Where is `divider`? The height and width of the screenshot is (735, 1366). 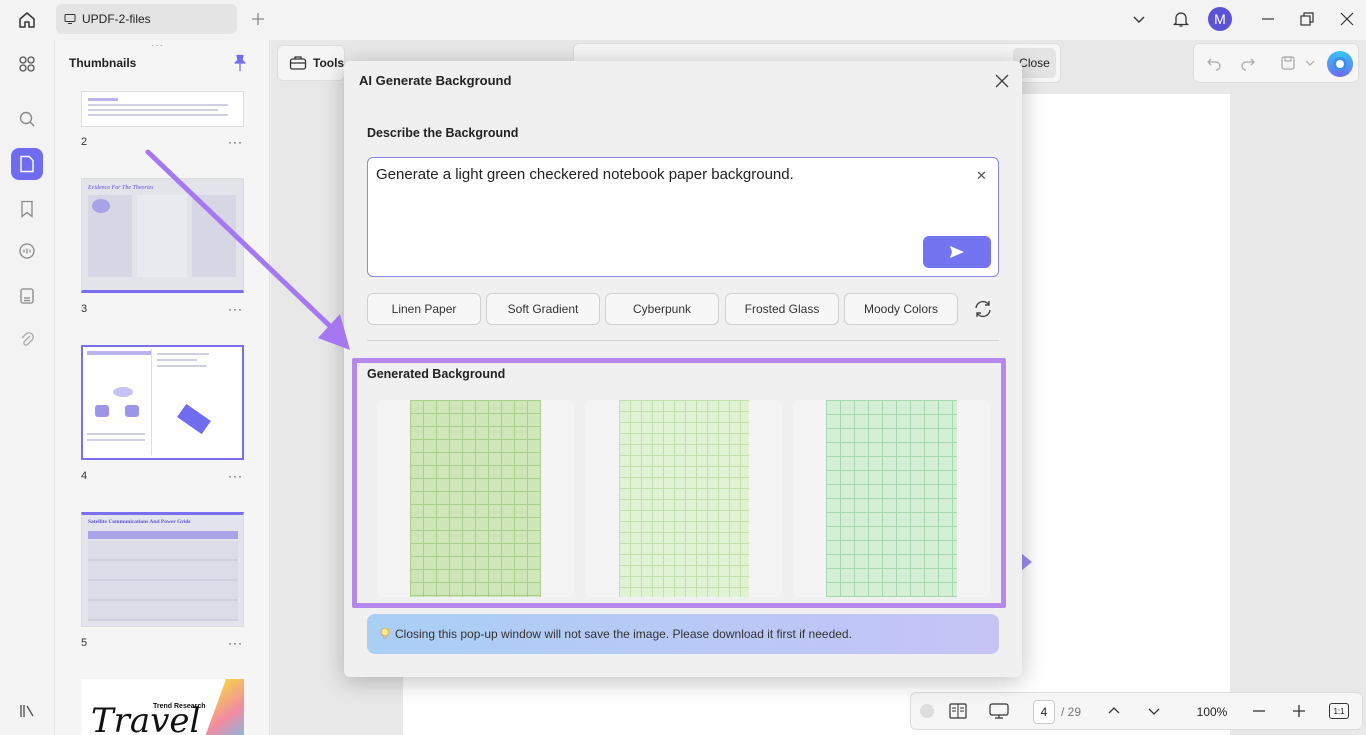
divider is located at coordinates (683, 340).